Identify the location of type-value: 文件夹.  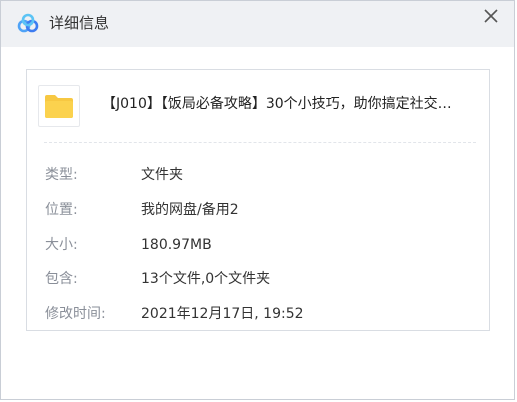
(162, 175).